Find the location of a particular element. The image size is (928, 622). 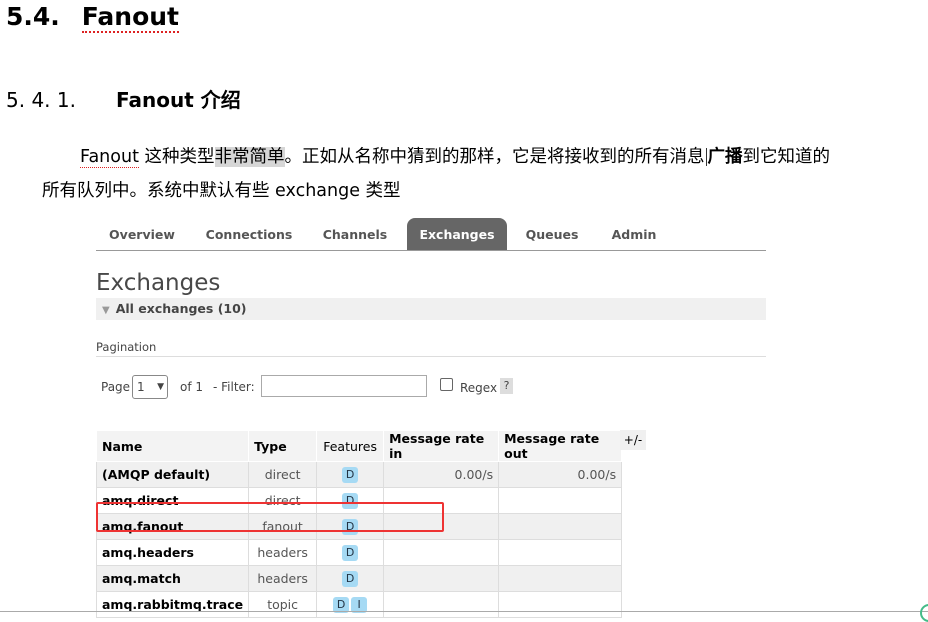

column-header-type: Type is located at coordinates (283, 446).